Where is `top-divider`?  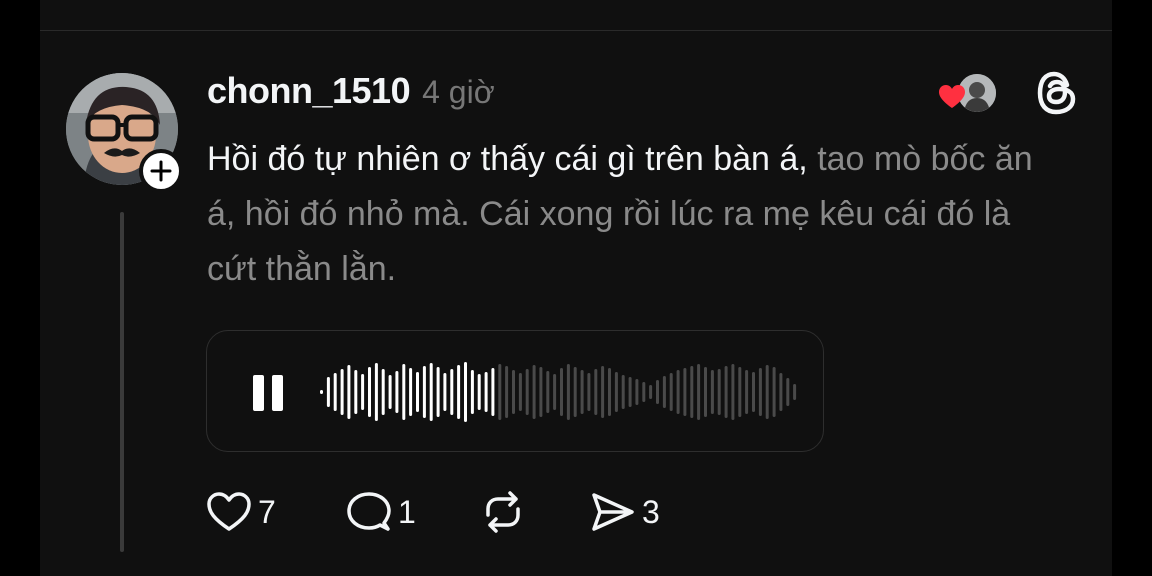
top-divider is located at coordinates (576, 30).